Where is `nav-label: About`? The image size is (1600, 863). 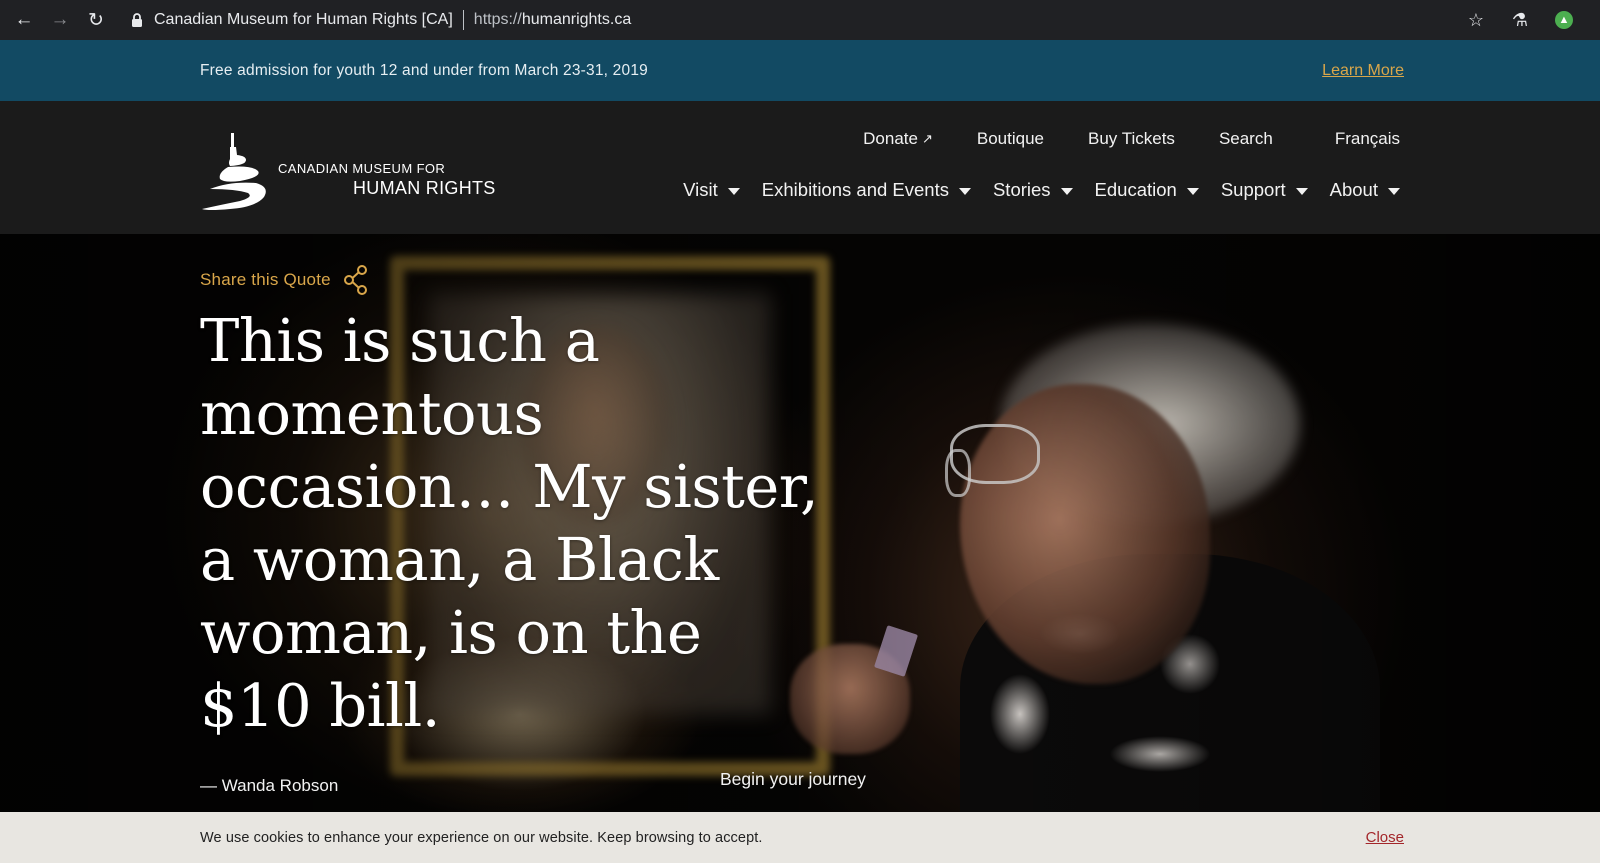
nav-label: About is located at coordinates (1353, 189).